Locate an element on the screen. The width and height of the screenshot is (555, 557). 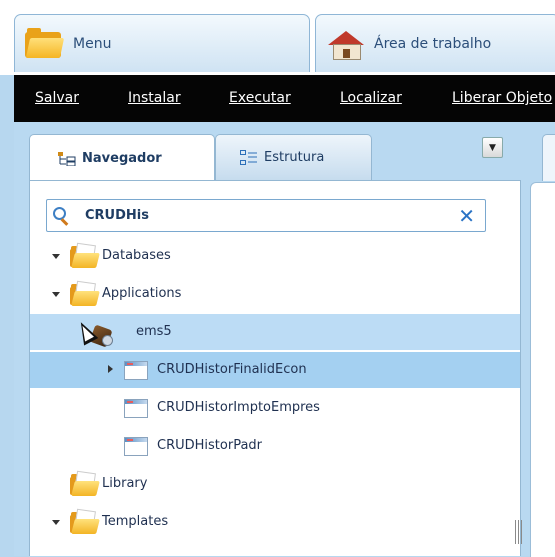
clear-icon: ✕ is located at coordinates (466, 216).